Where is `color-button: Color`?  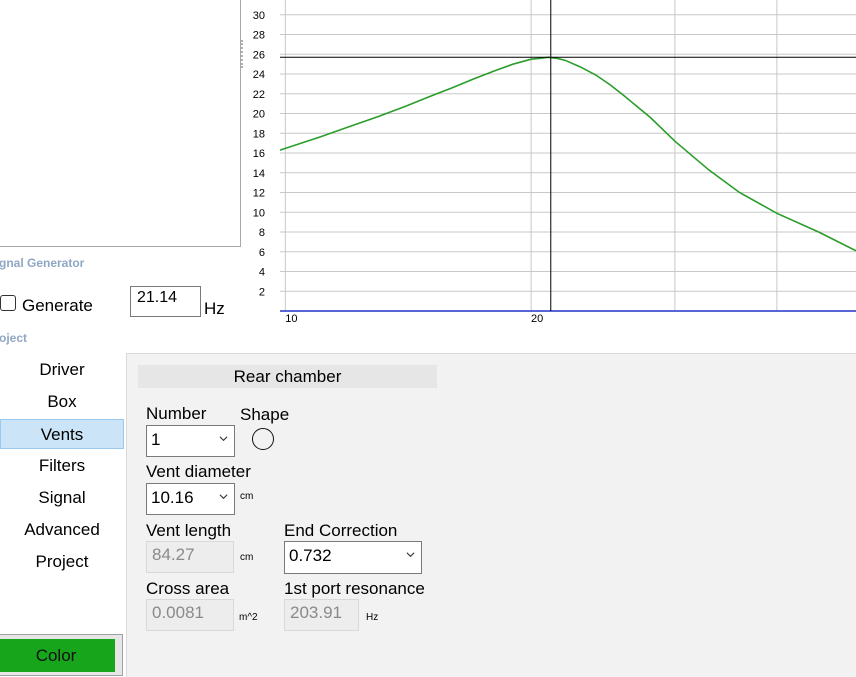
color-button: Color is located at coordinates (57, 655).